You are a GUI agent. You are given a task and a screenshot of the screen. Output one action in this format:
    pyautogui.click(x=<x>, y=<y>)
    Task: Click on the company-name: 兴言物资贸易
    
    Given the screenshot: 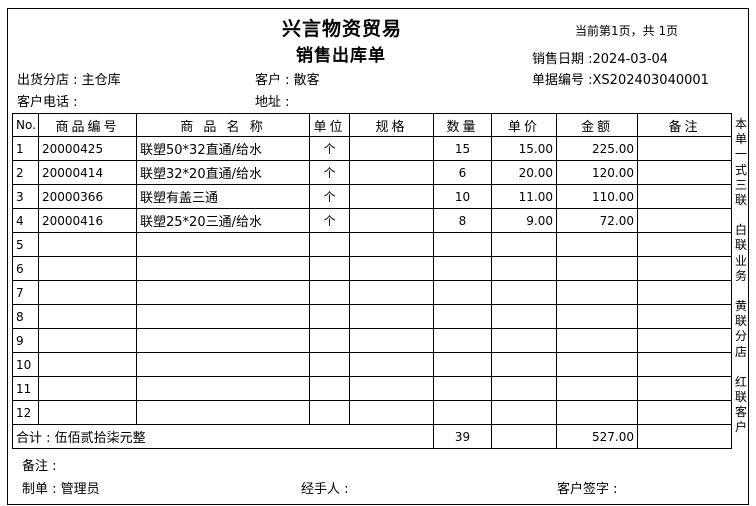 What is the action you would take?
    pyautogui.click(x=342, y=29)
    